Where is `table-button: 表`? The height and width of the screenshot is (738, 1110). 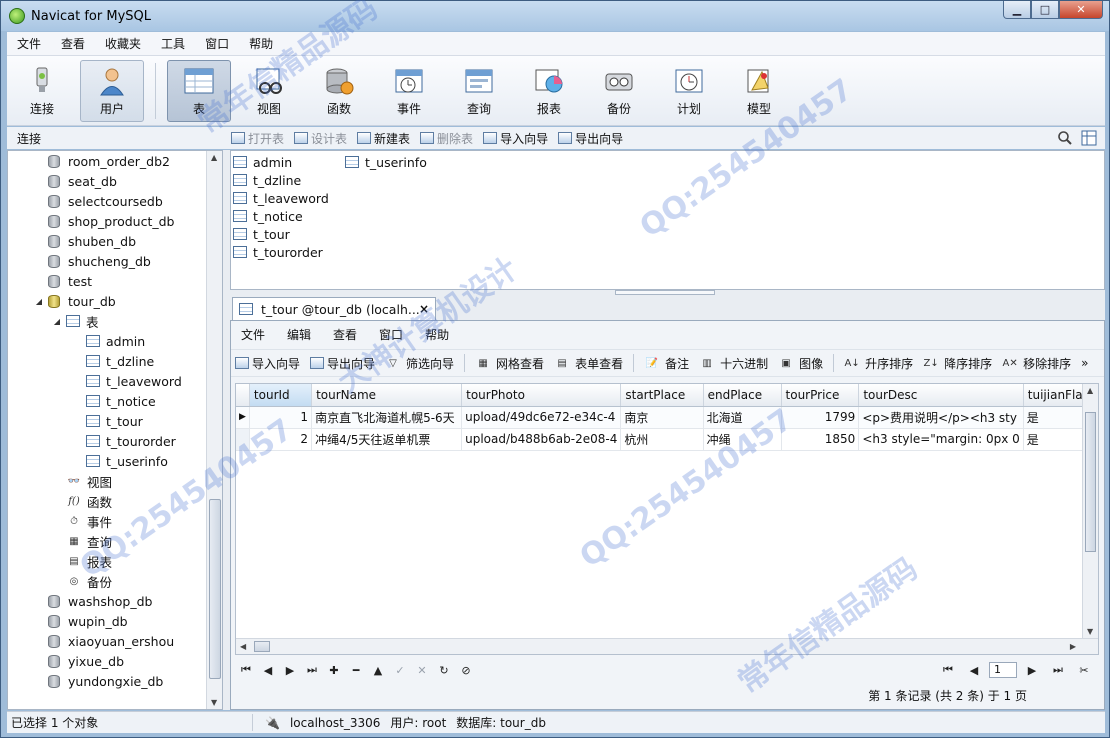 table-button: 表 is located at coordinates (199, 90).